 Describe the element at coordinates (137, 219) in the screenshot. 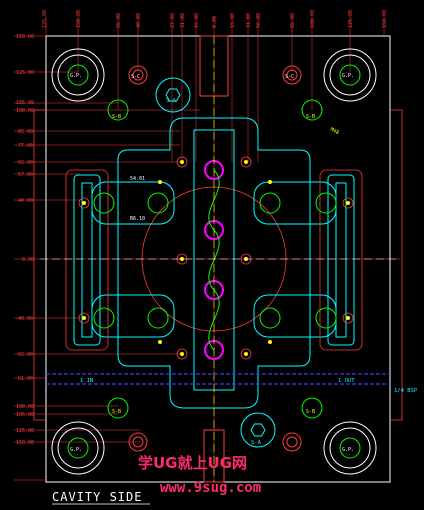

I see `annotation-b: B6.10` at that location.